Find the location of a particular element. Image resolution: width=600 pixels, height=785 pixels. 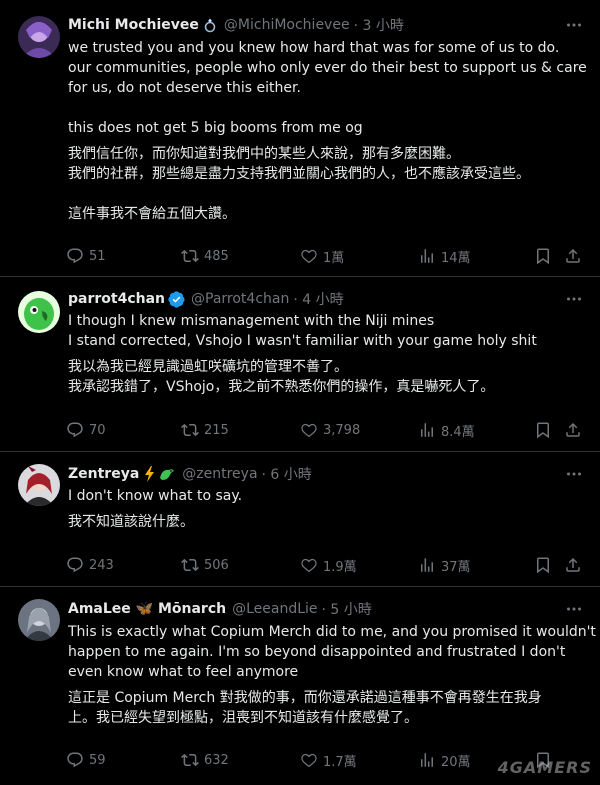

views-button: 8.4萬 is located at coordinates (446, 430).